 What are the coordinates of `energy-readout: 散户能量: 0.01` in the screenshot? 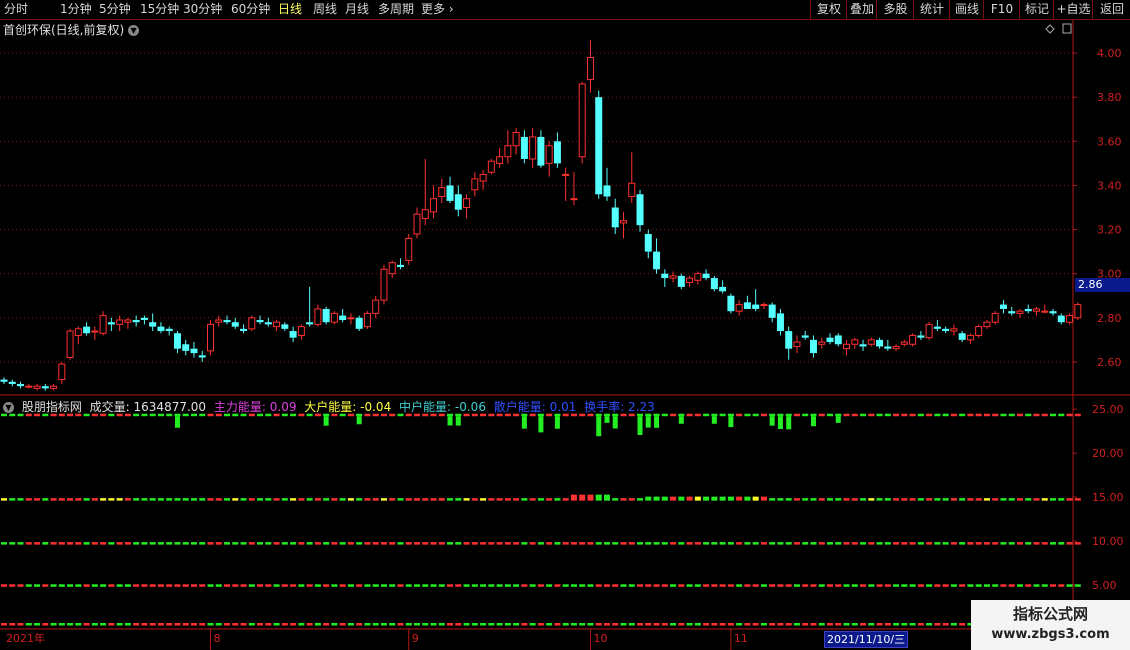 It's located at (535, 407).